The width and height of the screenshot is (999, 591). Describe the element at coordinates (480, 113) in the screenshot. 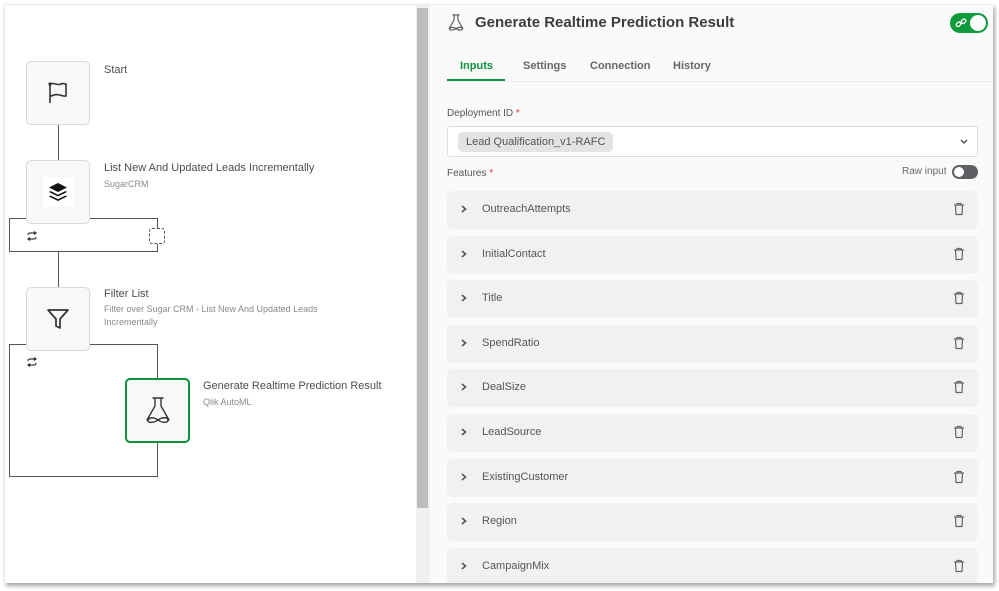

I see `label-text: Deployment ID` at that location.